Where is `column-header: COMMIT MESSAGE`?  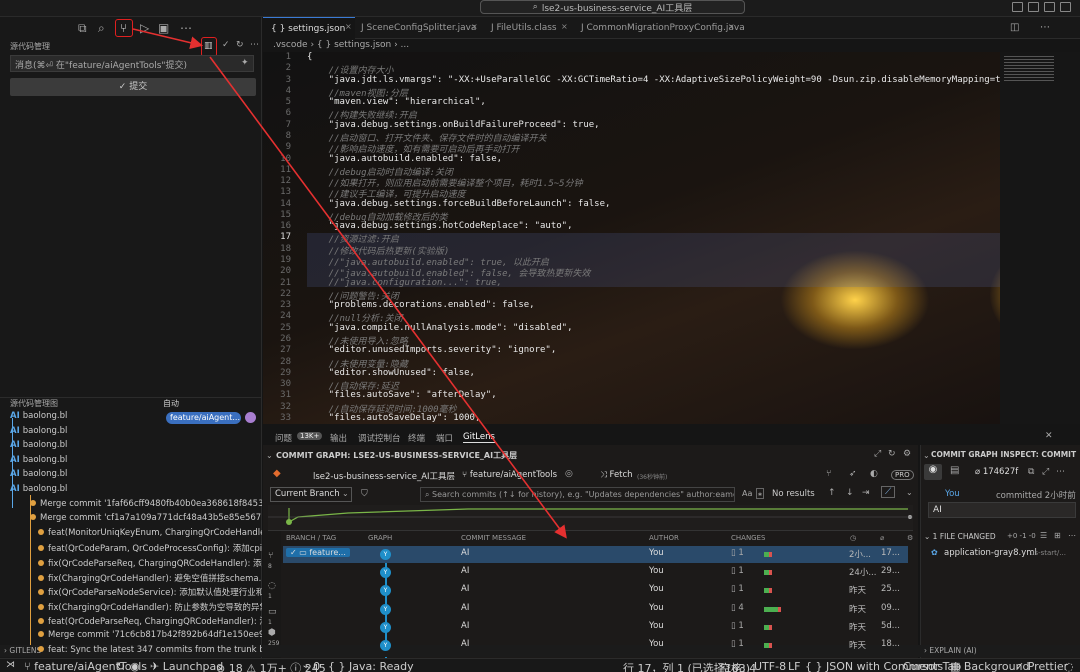
column-header: COMMIT MESSAGE is located at coordinates (493, 538).